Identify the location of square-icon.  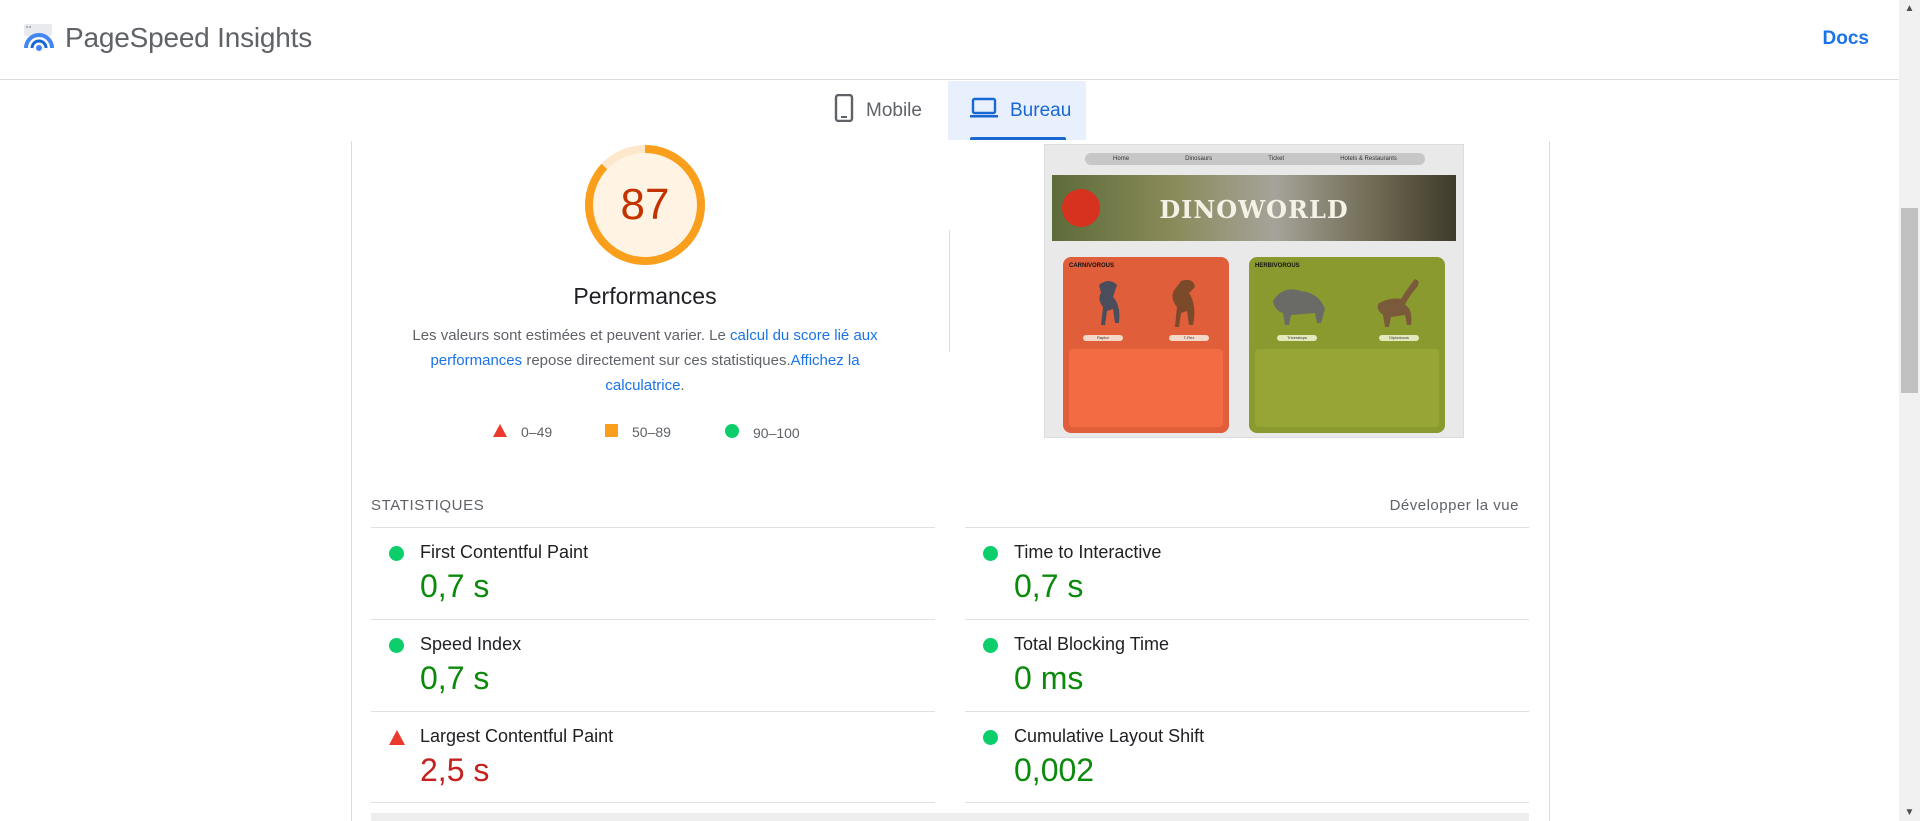
(611, 432).